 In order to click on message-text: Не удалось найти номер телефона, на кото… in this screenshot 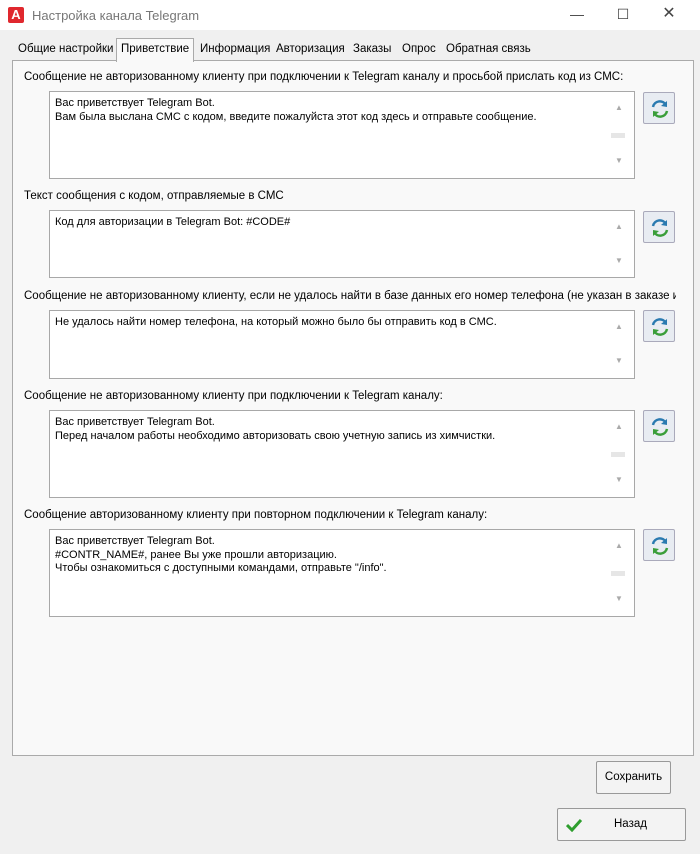, I will do `click(276, 322)`.